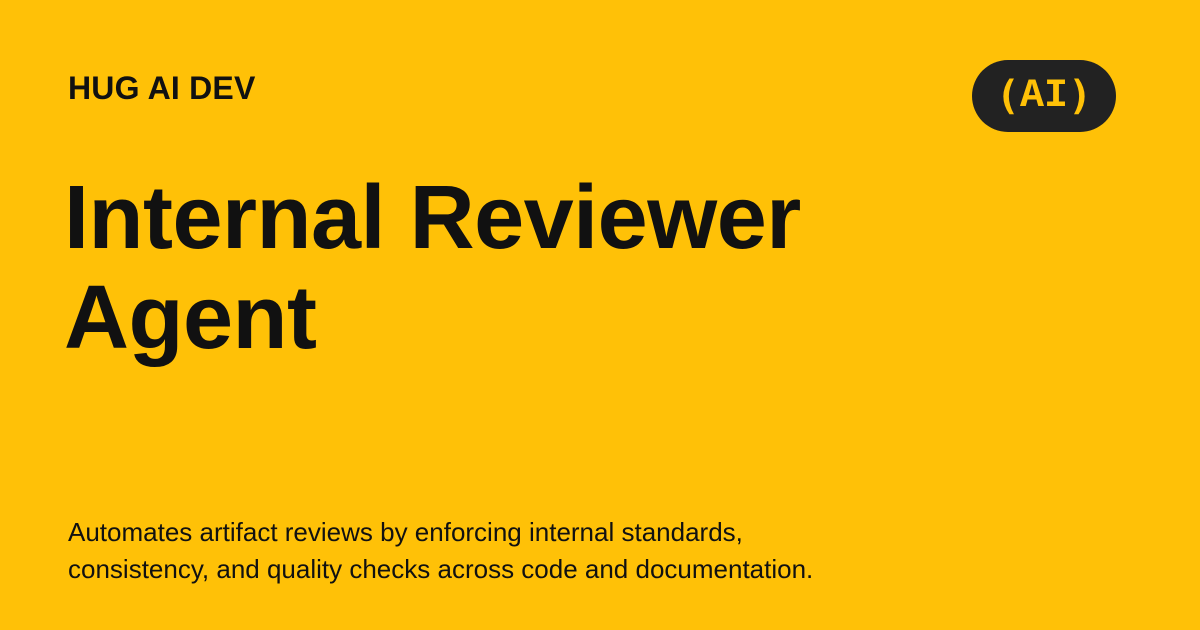  Describe the element at coordinates (162, 88) in the screenshot. I see `brand-name: HUG AI DEV` at that location.